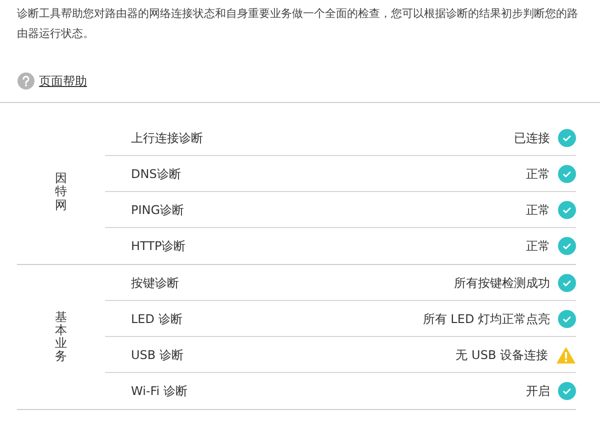  I want to click on diagnostic-result: 开启, so click(538, 391).